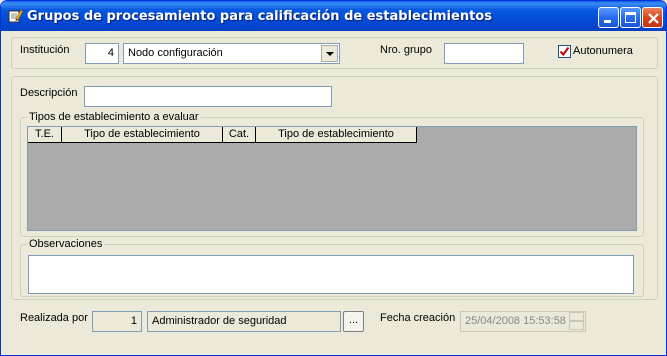  I want to click on maximize-button, so click(630, 17).